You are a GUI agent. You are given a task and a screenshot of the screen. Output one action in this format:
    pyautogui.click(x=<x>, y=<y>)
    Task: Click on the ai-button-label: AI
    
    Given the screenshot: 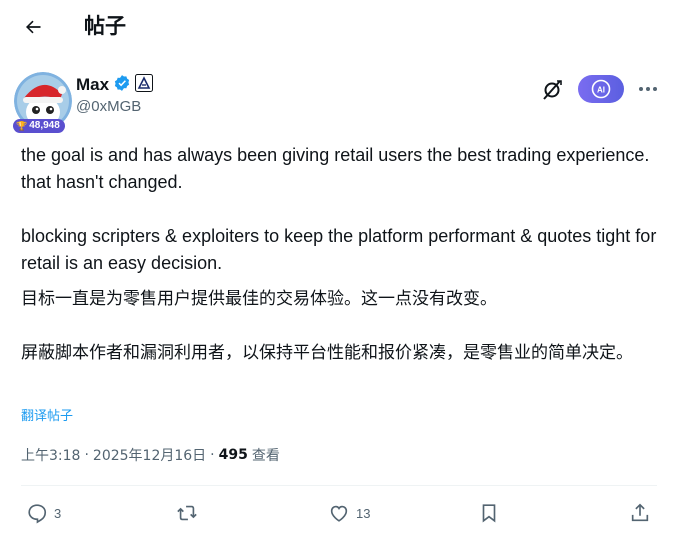 What is the action you would take?
    pyautogui.click(x=601, y=90)
    